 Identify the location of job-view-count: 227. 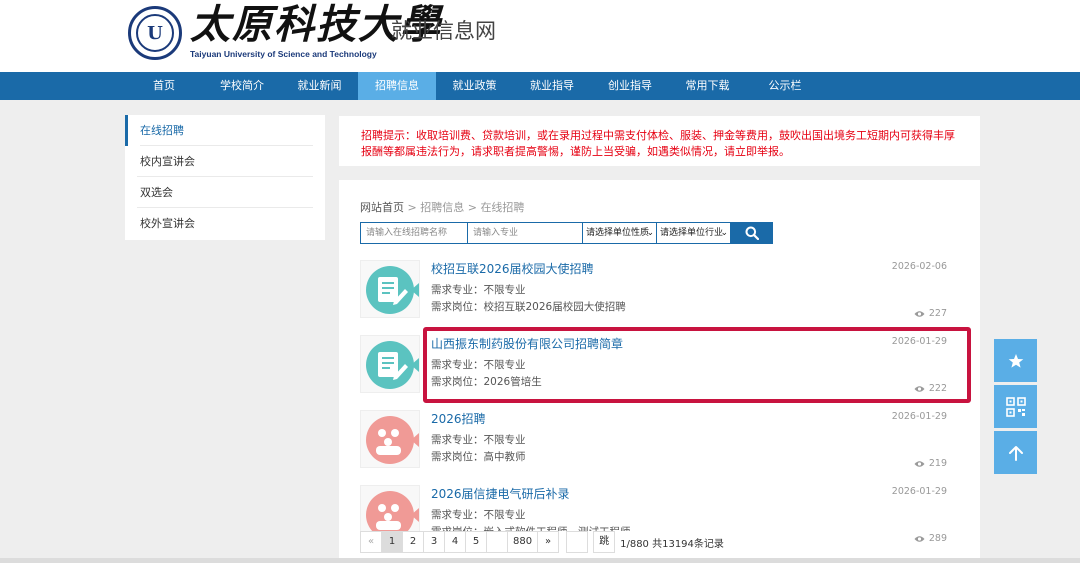
(937, 313).